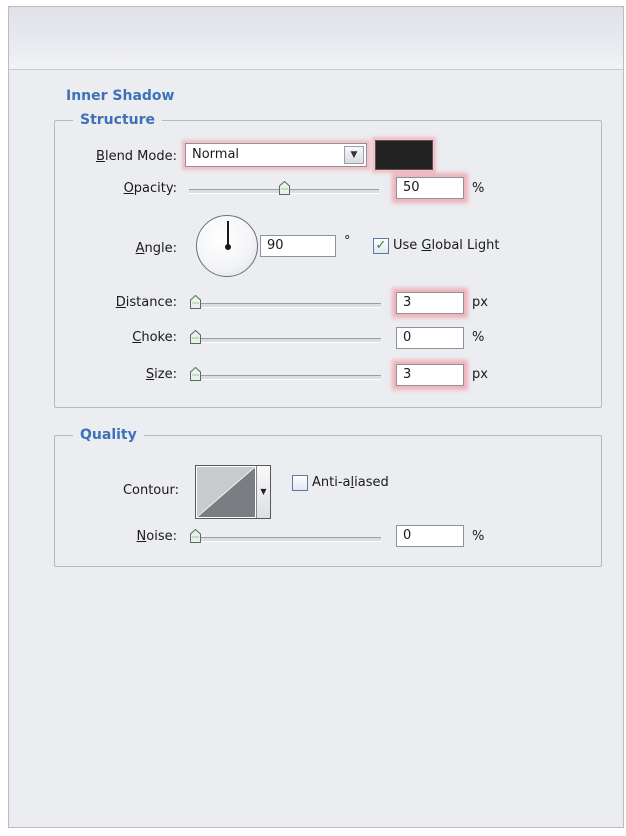 Image resolution: width=626 pixels, height=836 pixels. What do you see at coordinates (150, 490) in the screenshot?
I see `contour-label: Contour:` at bounding box center [150, 490].